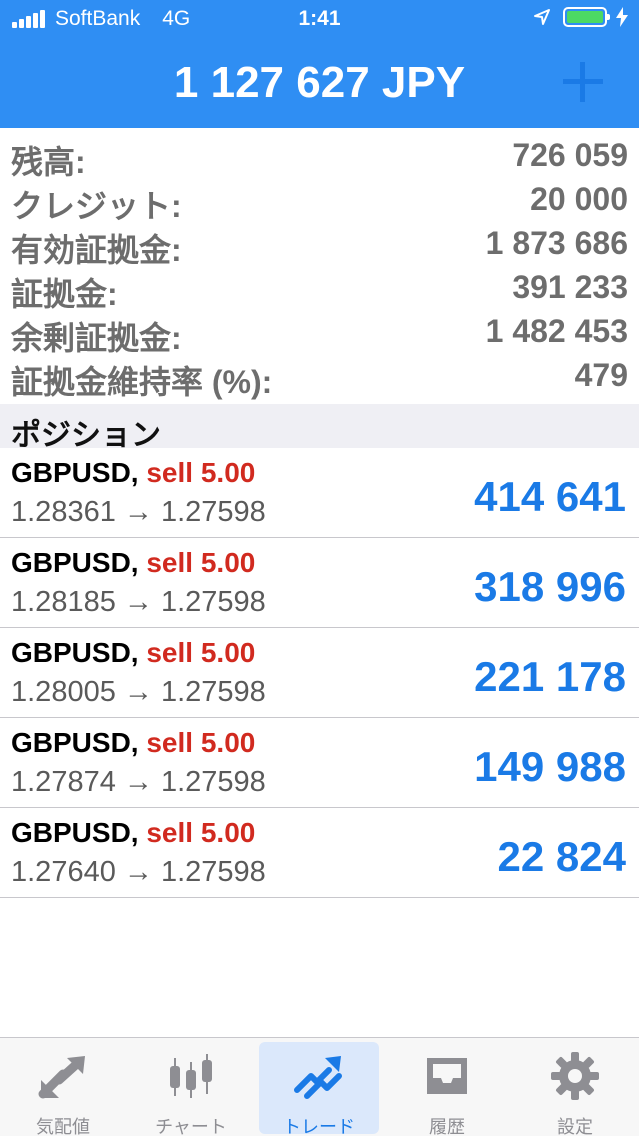  What do you see at coordinates (191, 1076) in the screenshot?
I see `candlestick-chart-icon` at bounding box center [191, 1076].